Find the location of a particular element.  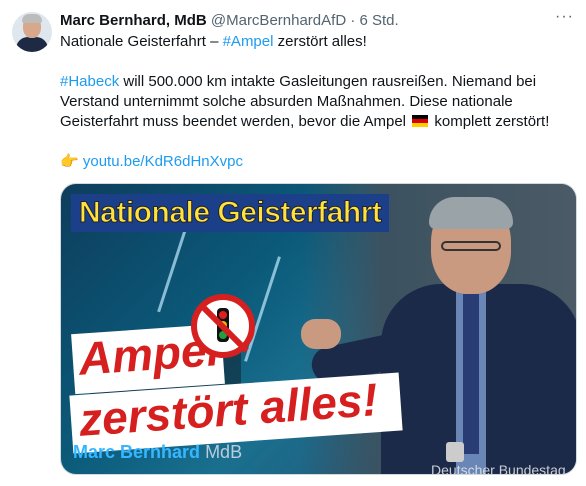

thumbnail-caption: Marc Bernhard MdB is located at coordinates (157, 452).